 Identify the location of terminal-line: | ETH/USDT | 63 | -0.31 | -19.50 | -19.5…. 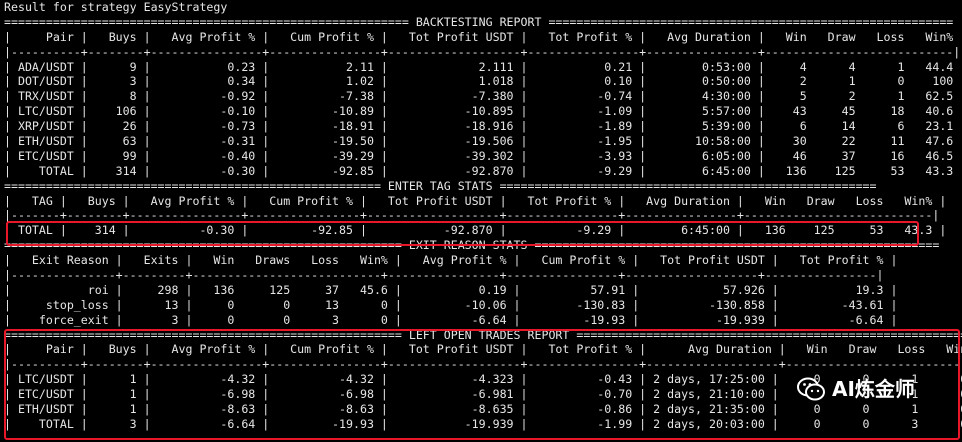
(483, 141).